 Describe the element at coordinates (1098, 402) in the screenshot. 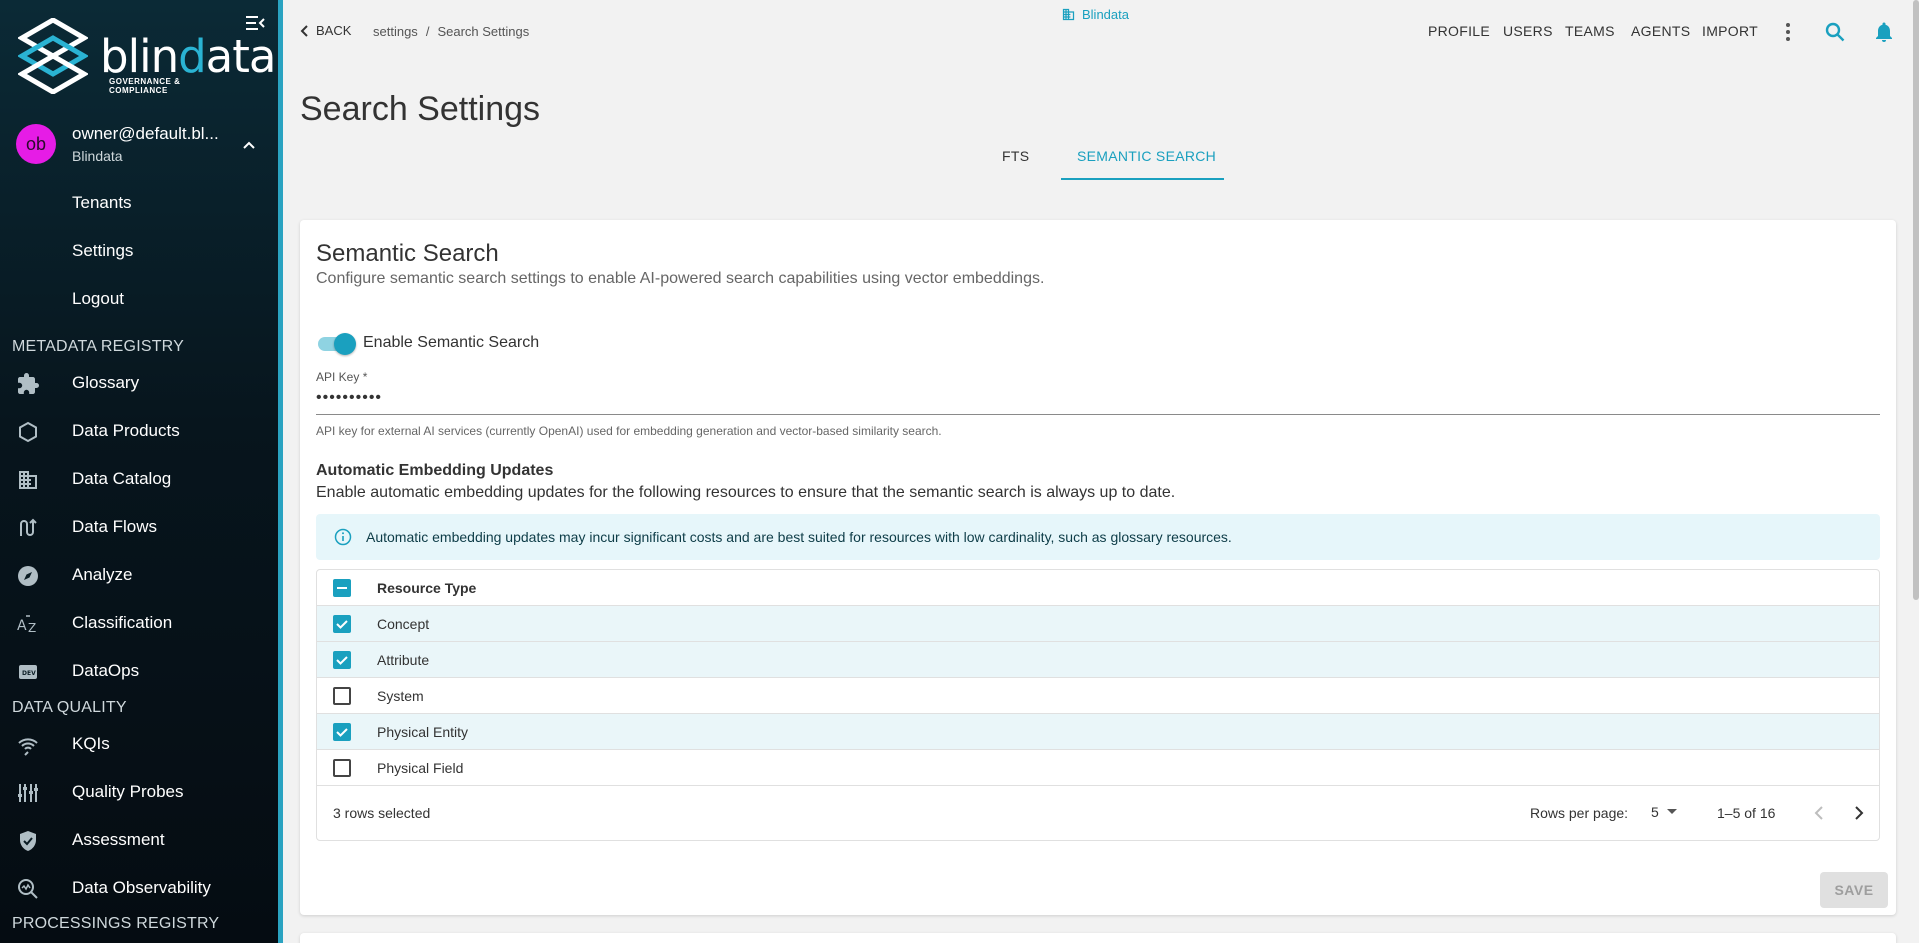

I see `api-key-input: ••••••••••` at that location.